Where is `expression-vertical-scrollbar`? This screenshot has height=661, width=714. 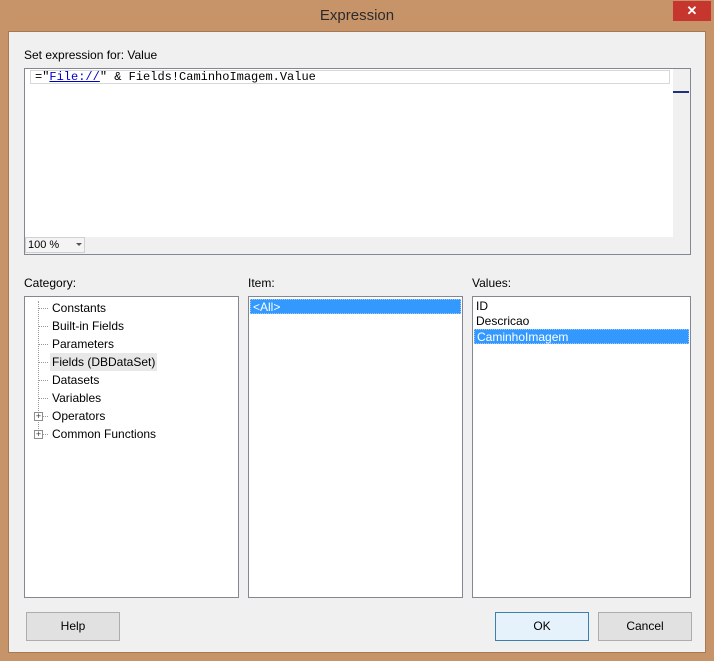 expression-vertical-scrollbar is located at coordinates (681, 161).